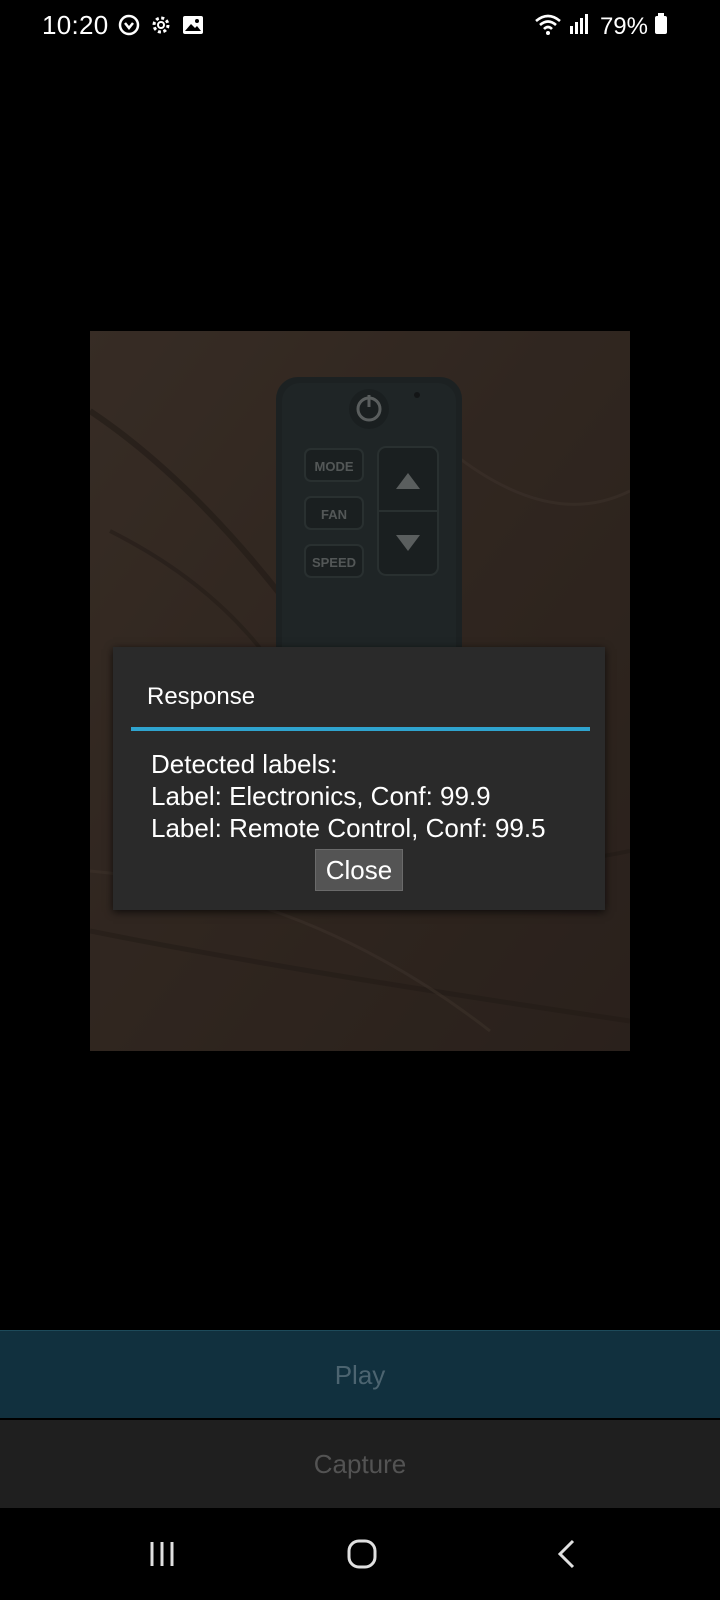 Image resolution: width=720 pixels, height=1600 pixels. Describe the element at coordinates (201, 696) in the screenshot. I see `dialog-title: Response` at that location.